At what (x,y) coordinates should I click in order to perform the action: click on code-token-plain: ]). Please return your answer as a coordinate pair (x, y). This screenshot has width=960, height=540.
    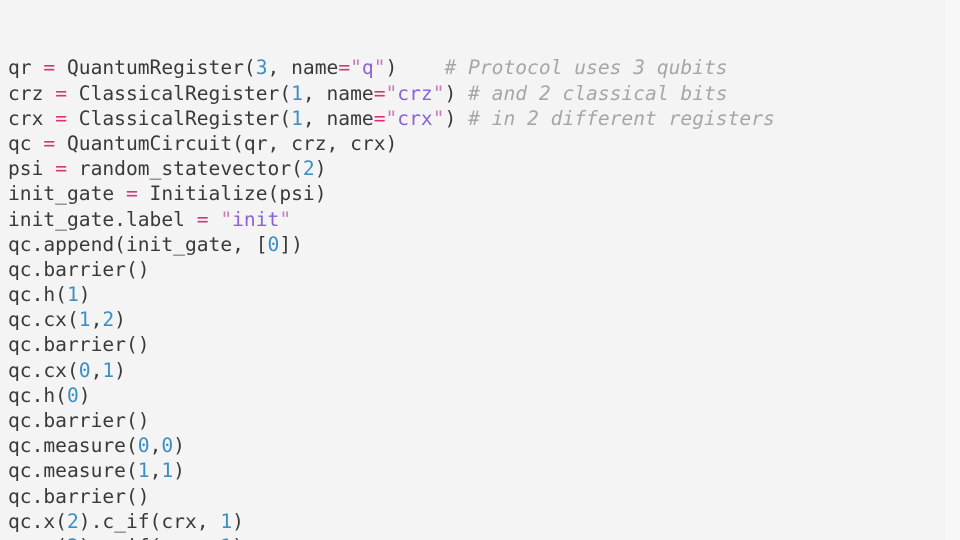
    Looking at the image, I should click on (291, 244).